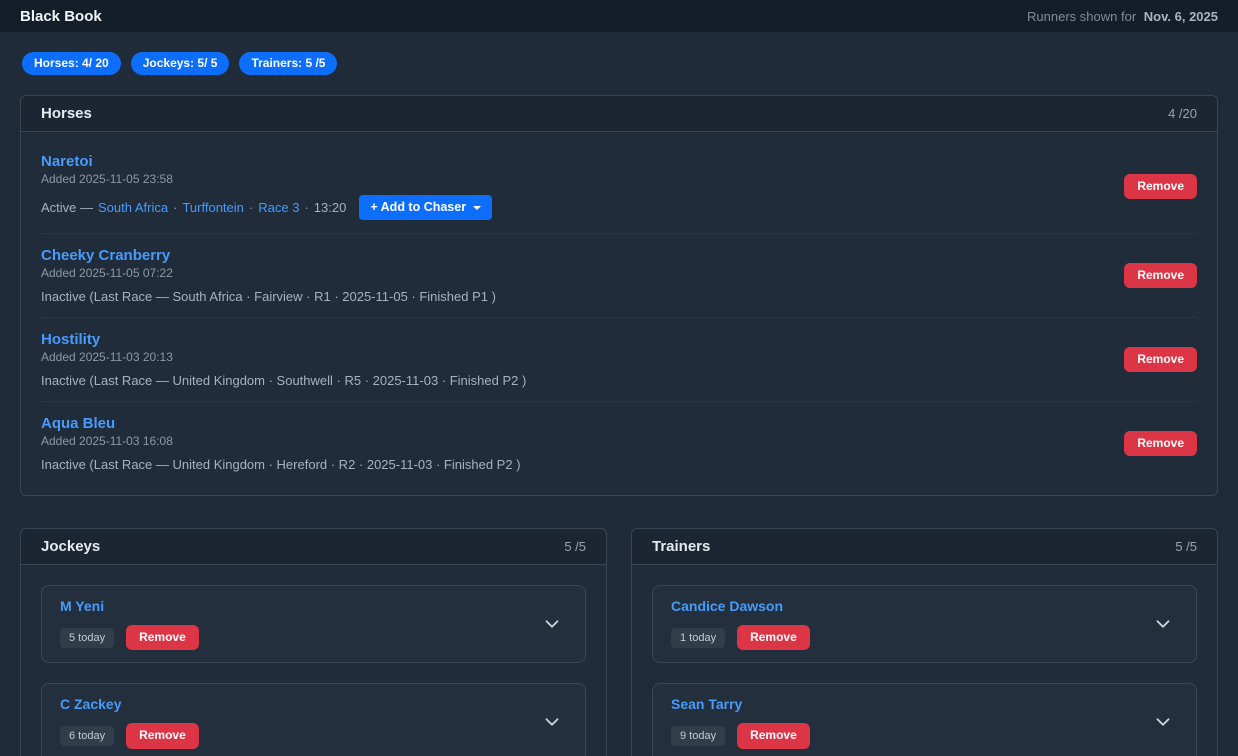 The height and width of the screenshot is (756, 1238). What do you see at coordinates (70, 339) in the screenshot?
I see `horse-name-link: Hostility` at bounding box center [70, 339].